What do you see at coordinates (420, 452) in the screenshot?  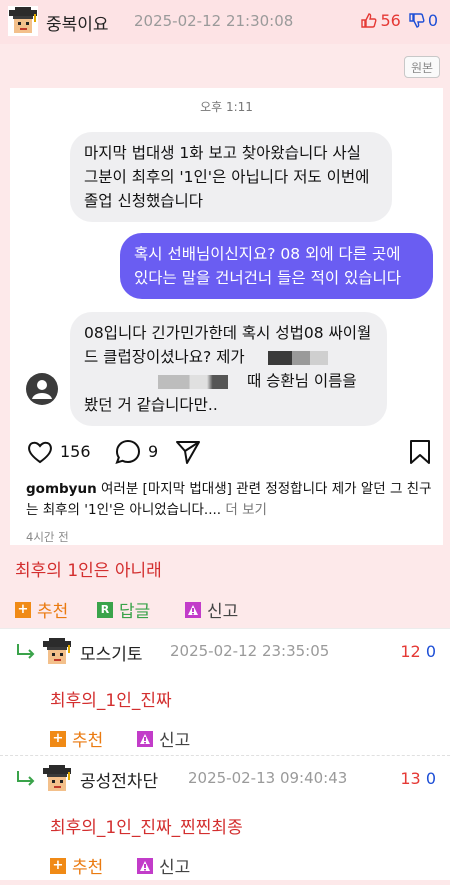 I see `bookmark-icon` at bounding box center [420, 452].